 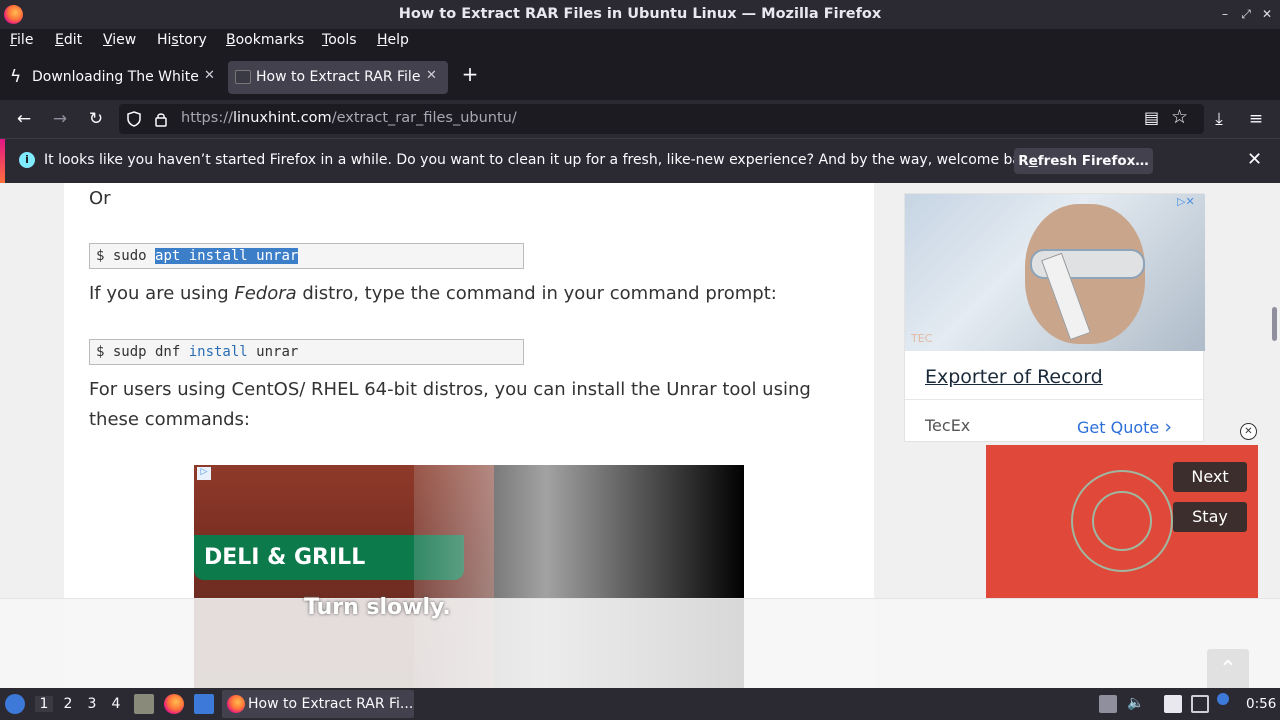 I want to click on scroll-to-top-button: ⌃, so click(x=1228, y=668).